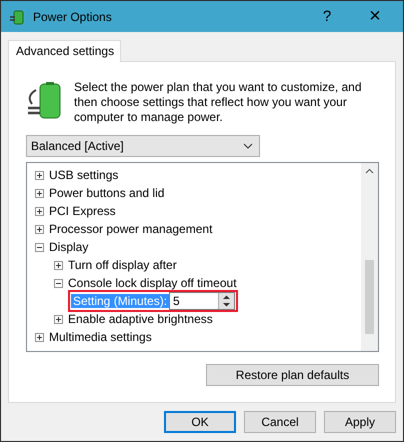  I want to click on tree-item: Turn off display after, so click(122, 265).